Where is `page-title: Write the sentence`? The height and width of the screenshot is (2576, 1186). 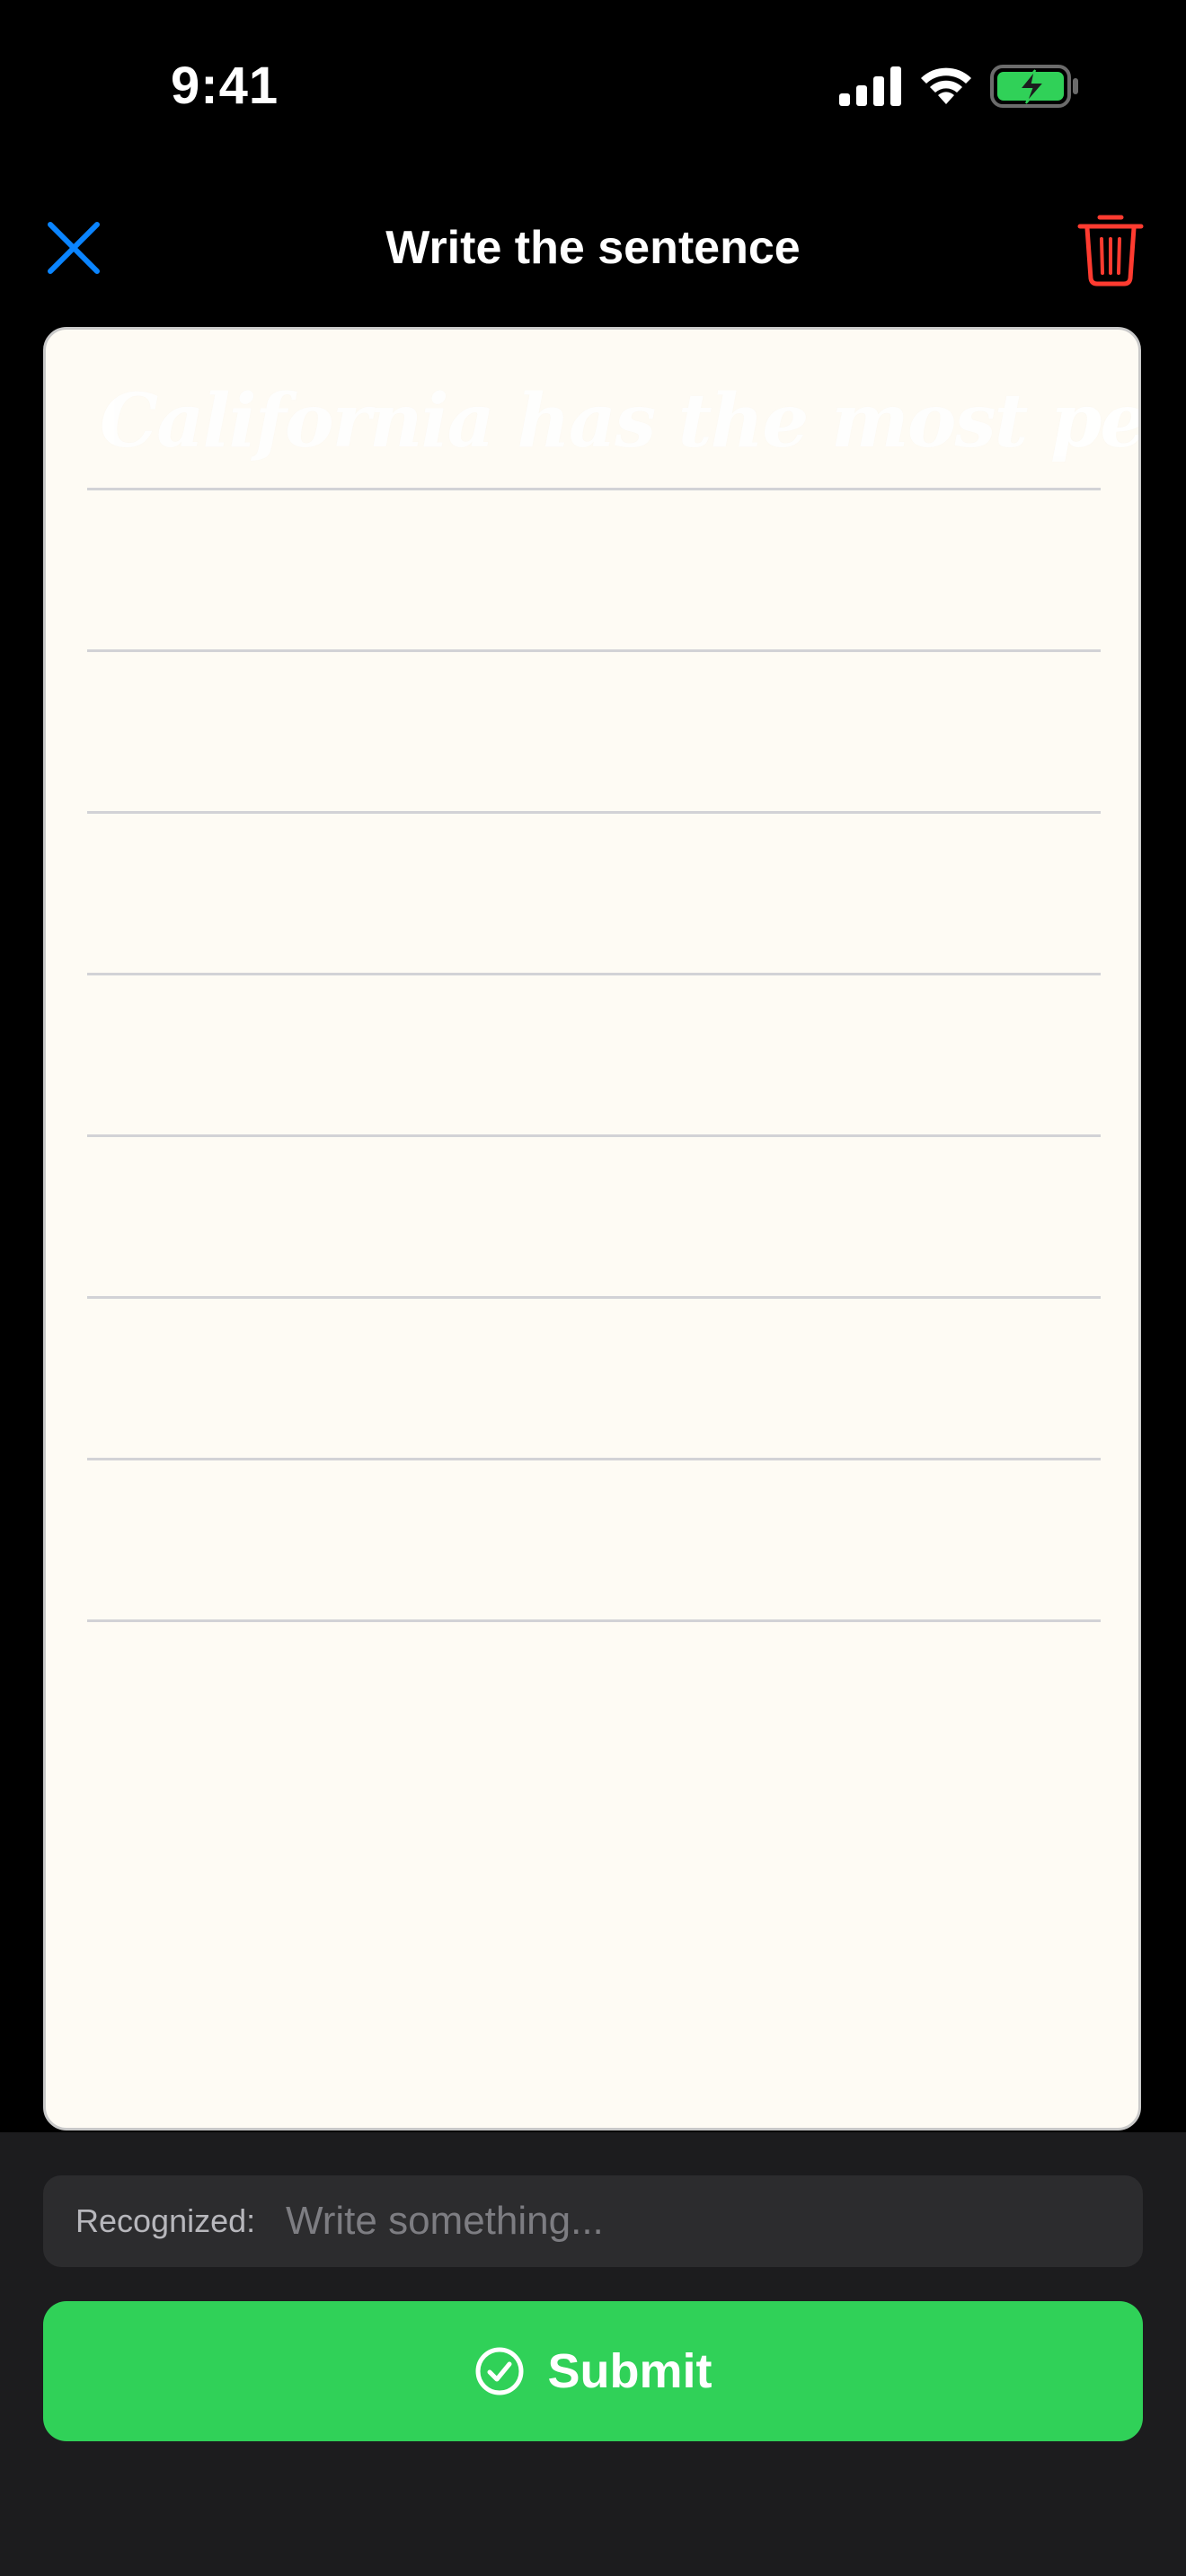
page-title: Write the sentence is located at coordinates (593, 248).